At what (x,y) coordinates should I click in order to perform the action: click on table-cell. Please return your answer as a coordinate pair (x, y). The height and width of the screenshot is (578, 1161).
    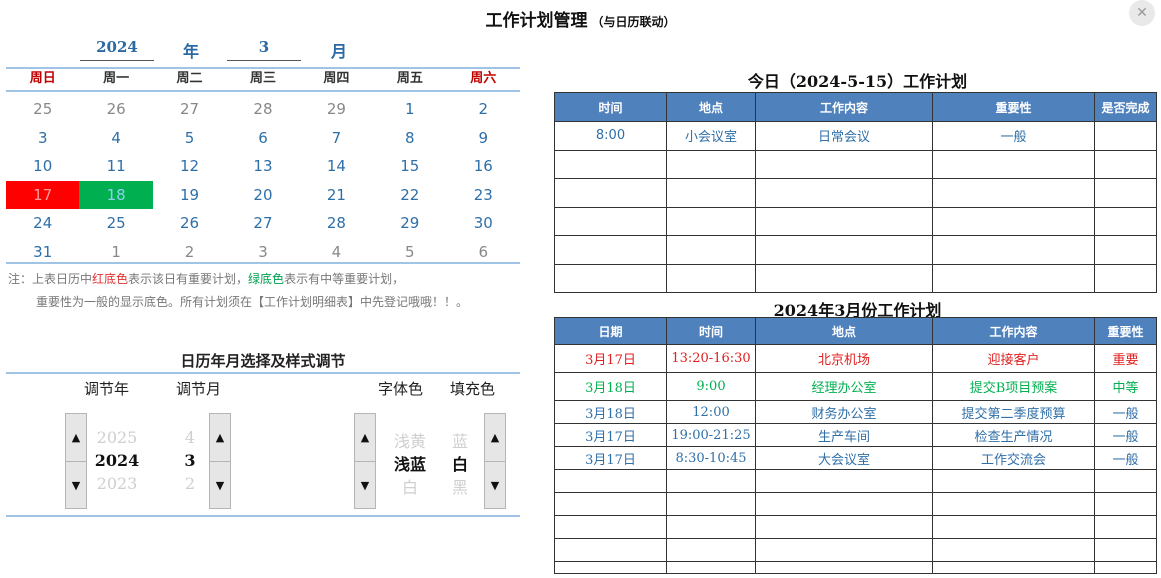
    Looking at the image, I should click on (1125, 136).